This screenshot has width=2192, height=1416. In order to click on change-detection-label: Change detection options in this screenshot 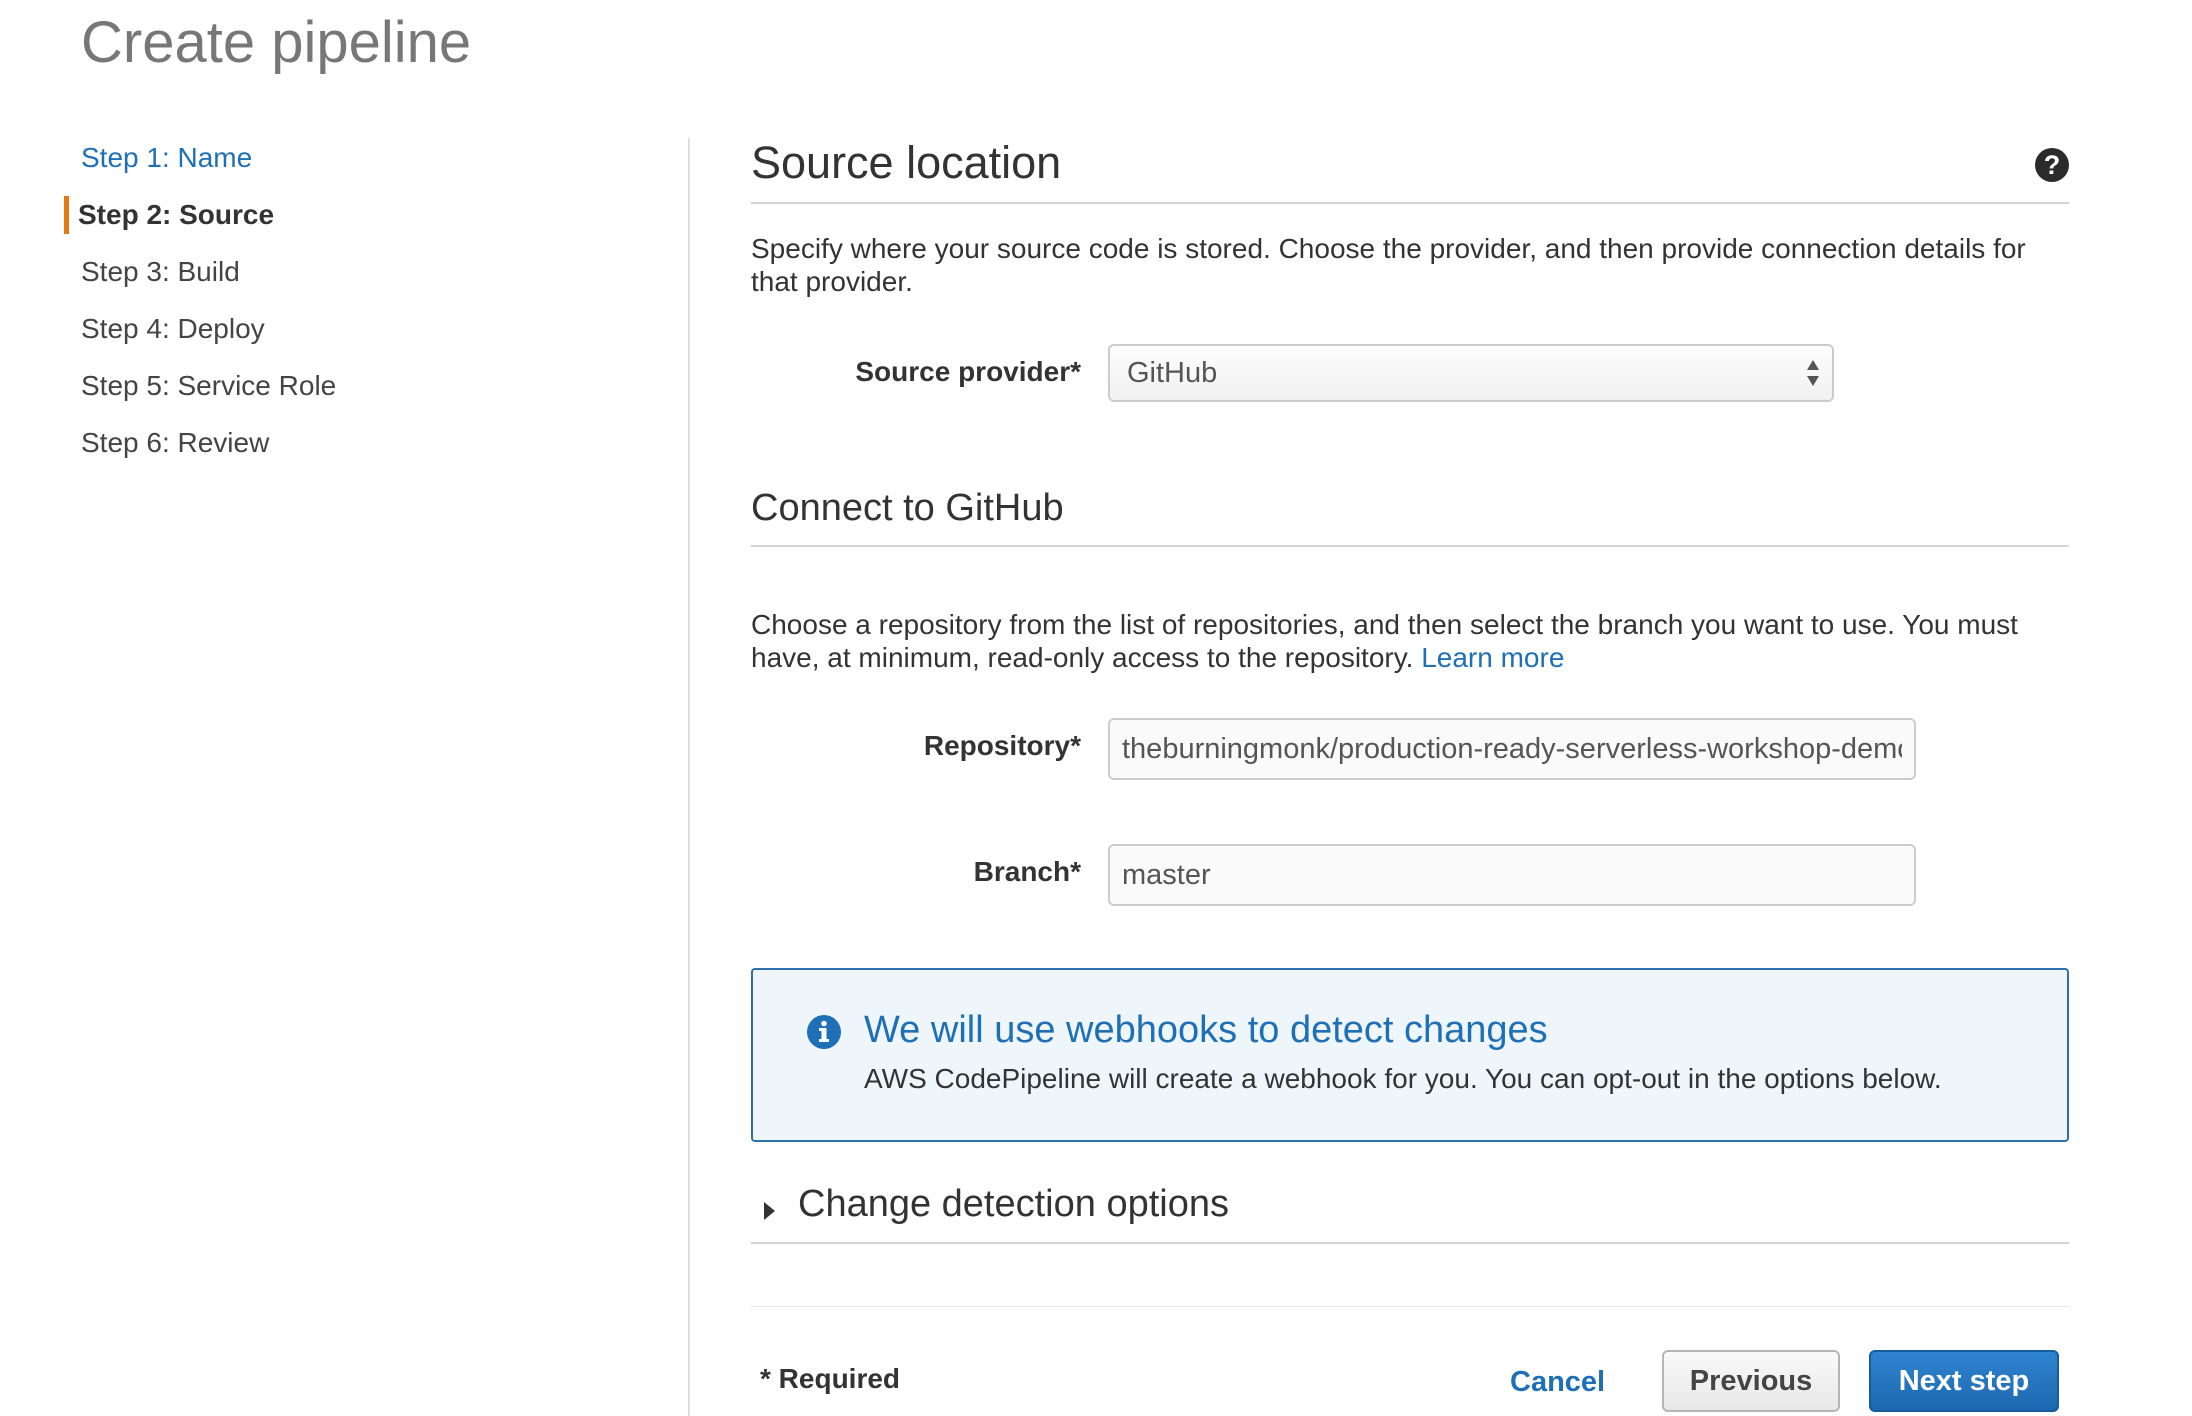, I will do `click(1013, 1204)`.